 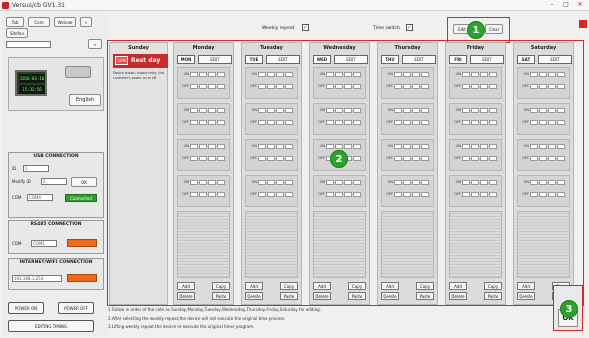 What do you see at coordinates (95, 44) in the screenshot?
I see `expand-button: «` at bounding box center [95, 44].